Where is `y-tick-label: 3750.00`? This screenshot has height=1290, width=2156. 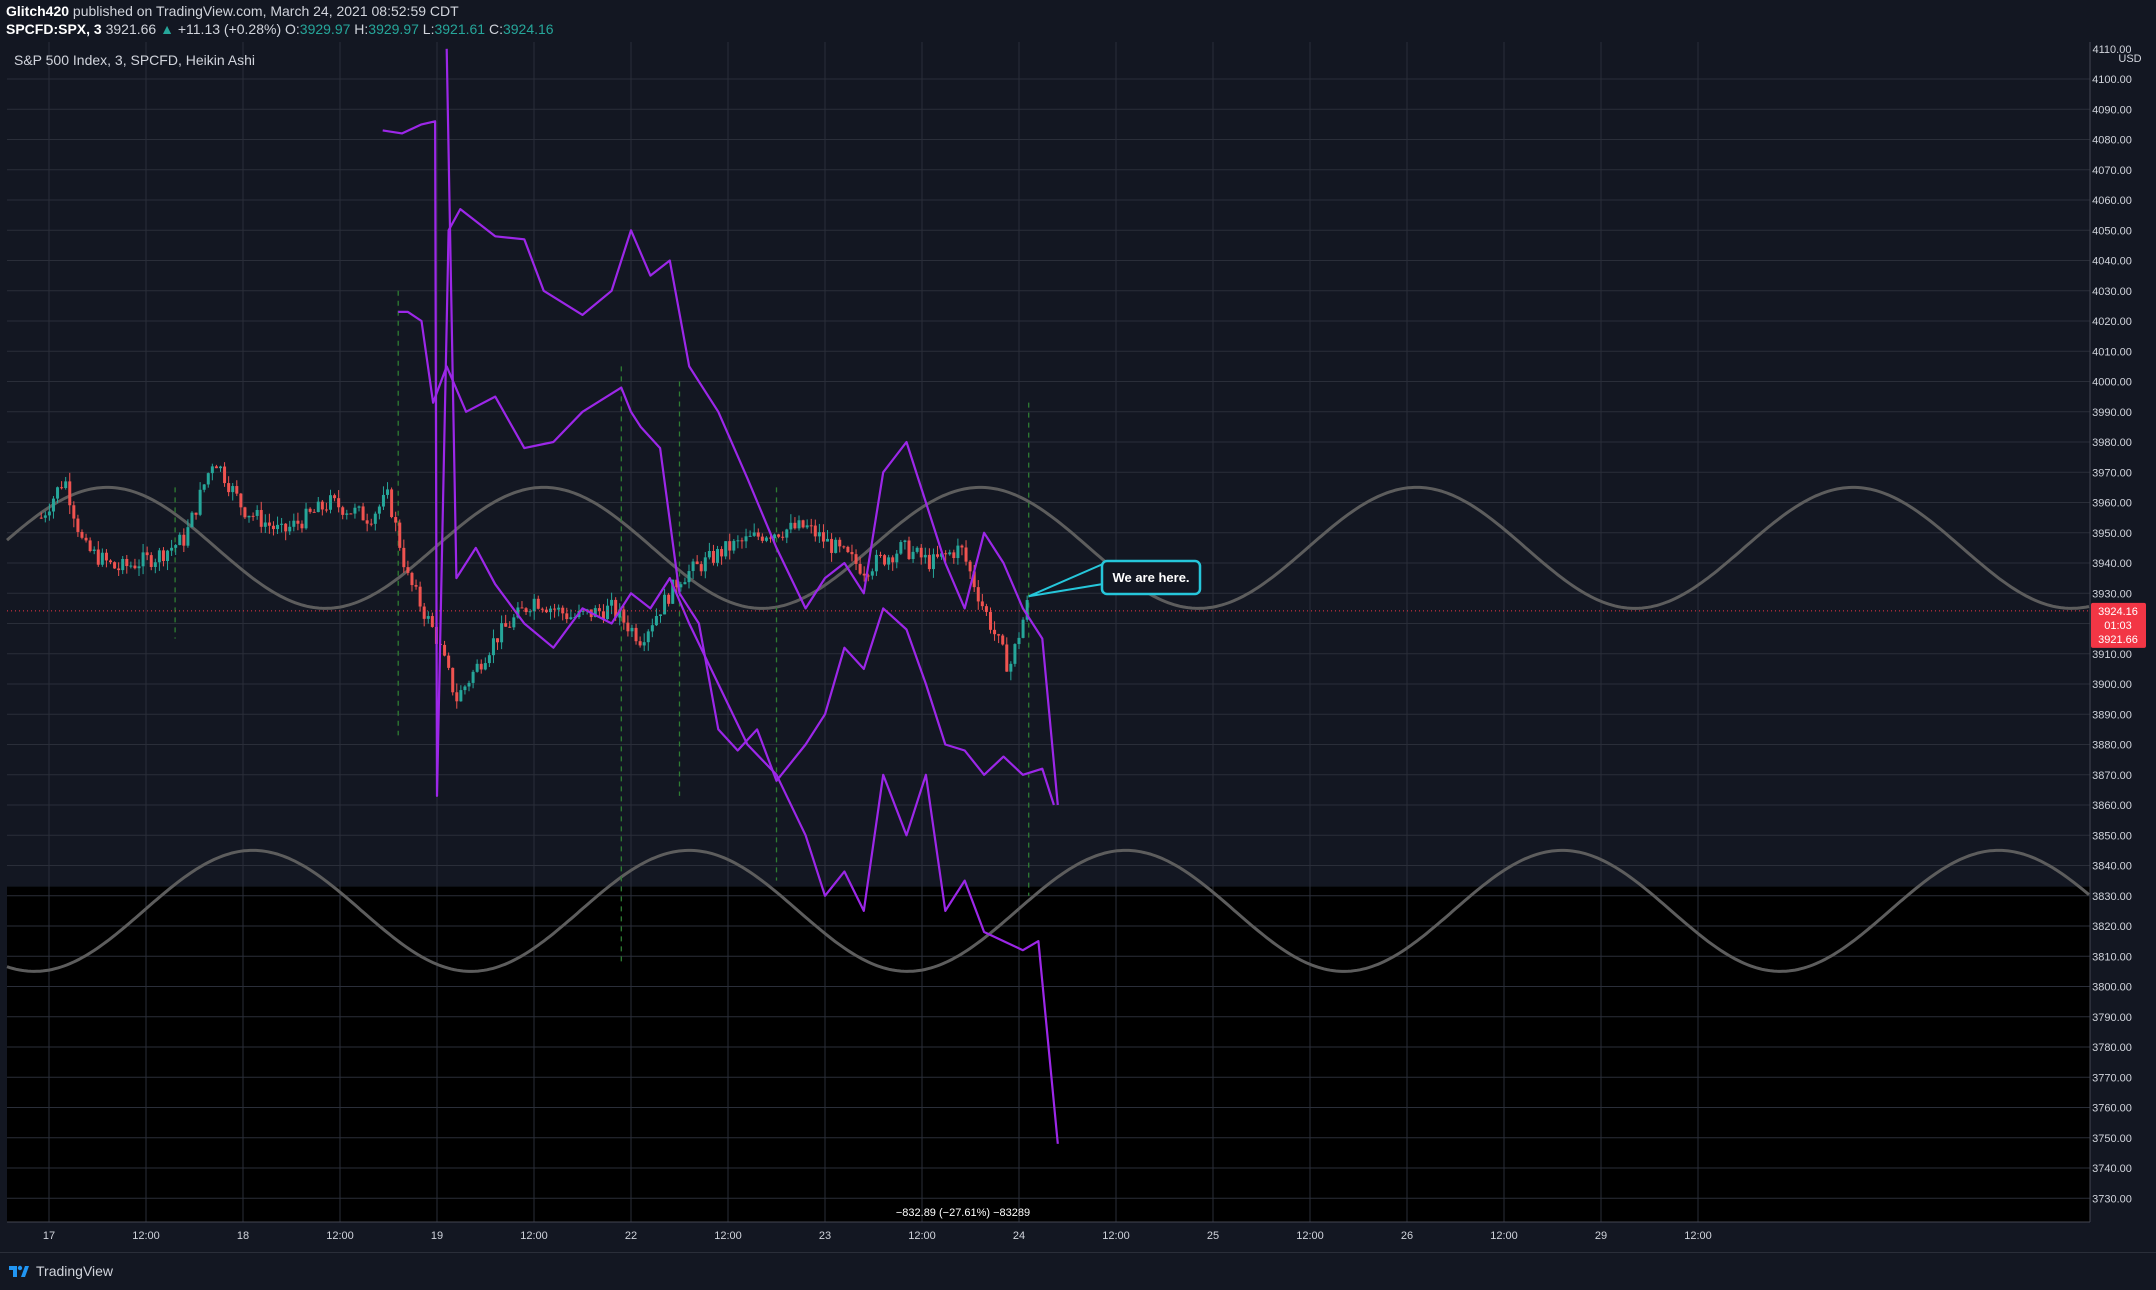 y-tick-label: 3750.00 is located at coordinates (2112, 1139).